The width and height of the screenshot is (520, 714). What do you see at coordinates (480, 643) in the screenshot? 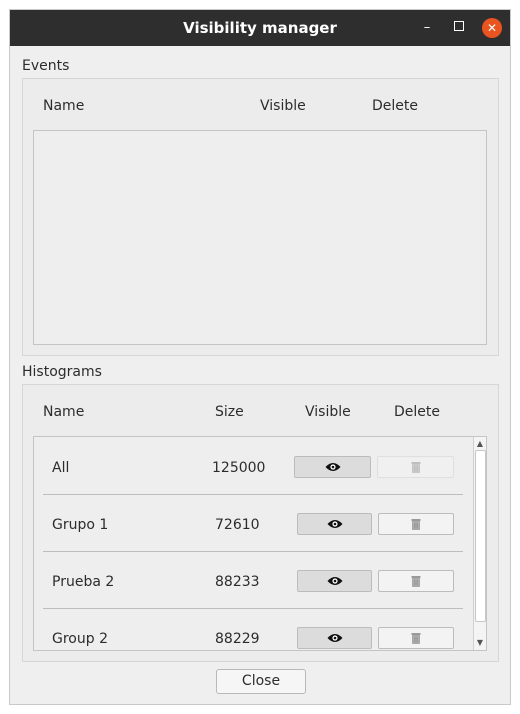
I see `scroll-down-arrow-icon: ▼` at bounding box center [480, 643].